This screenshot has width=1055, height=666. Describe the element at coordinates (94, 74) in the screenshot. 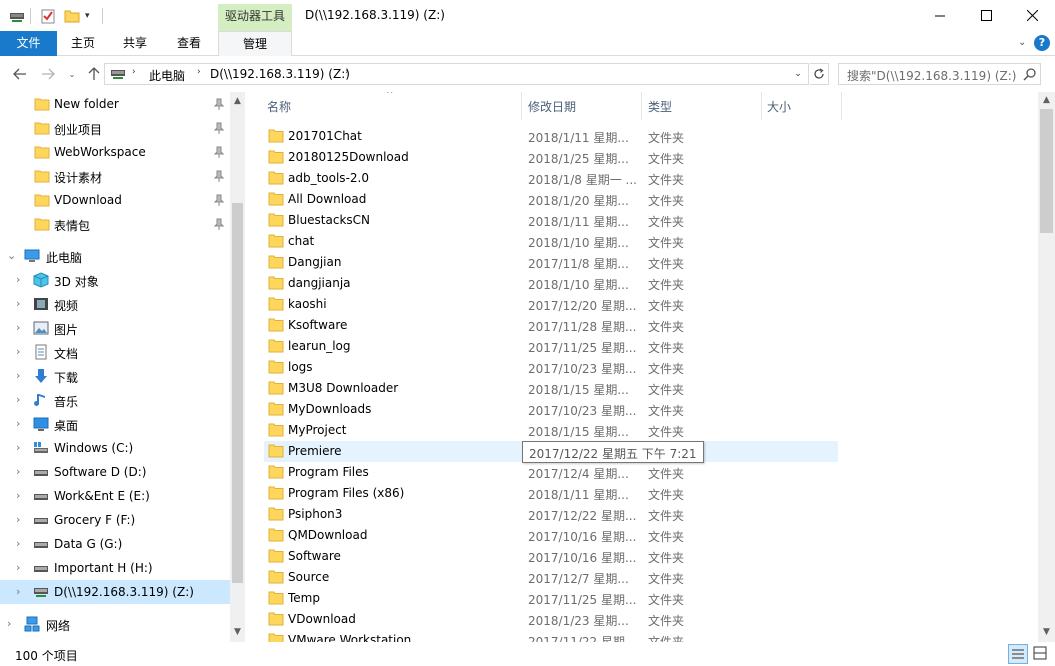

I see `up-button` at that location.